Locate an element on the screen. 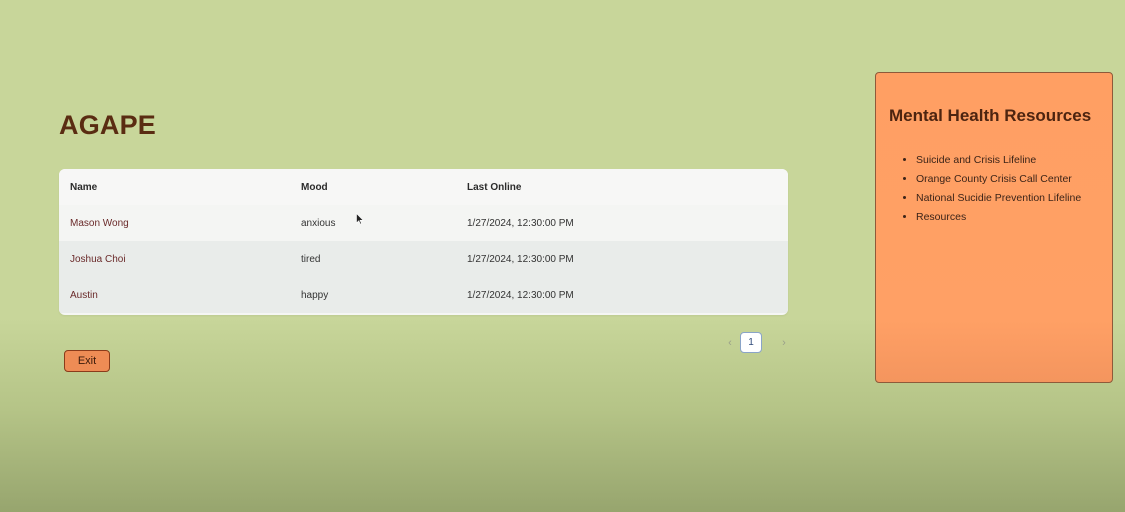 Image resolution: width=1125 pixels, height=512 pixels. resource-item-national-prevention-lifeline: National Sucidie Prevention Lifeline is located at coordinates (998, 198).